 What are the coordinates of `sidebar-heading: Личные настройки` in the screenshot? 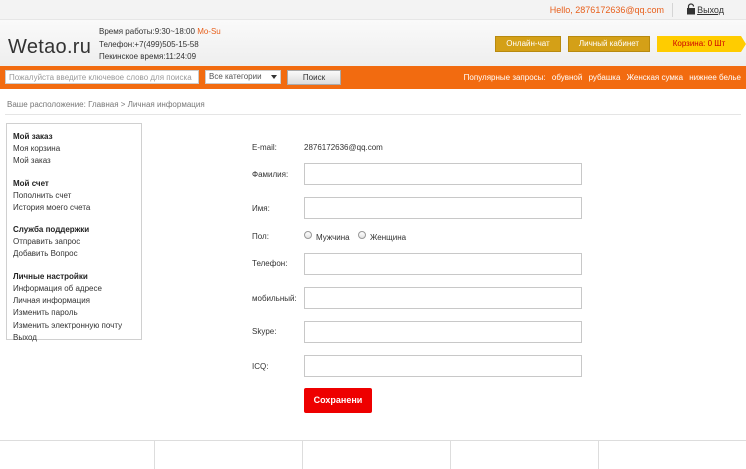 It's located at (50, 276).